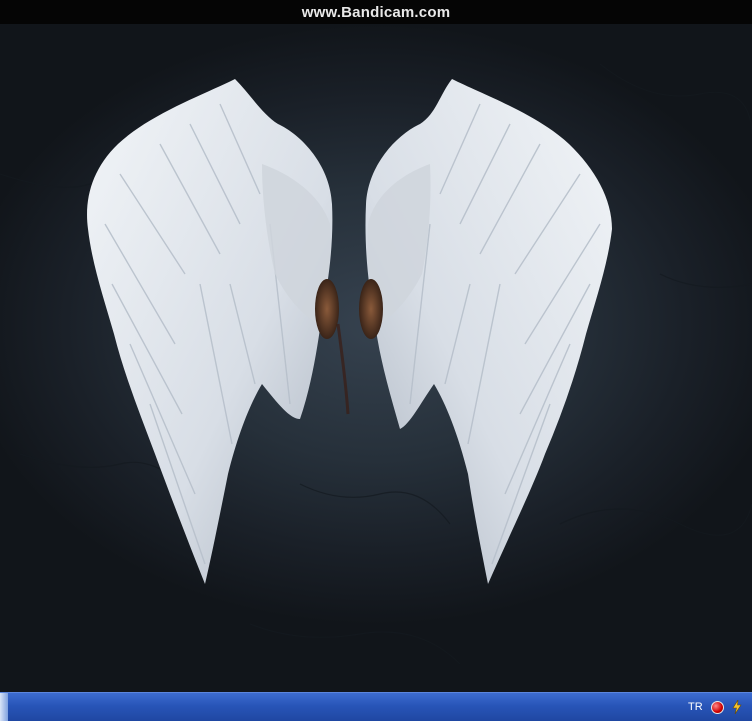  I want to click on left-wing-root, so click(327, 309).